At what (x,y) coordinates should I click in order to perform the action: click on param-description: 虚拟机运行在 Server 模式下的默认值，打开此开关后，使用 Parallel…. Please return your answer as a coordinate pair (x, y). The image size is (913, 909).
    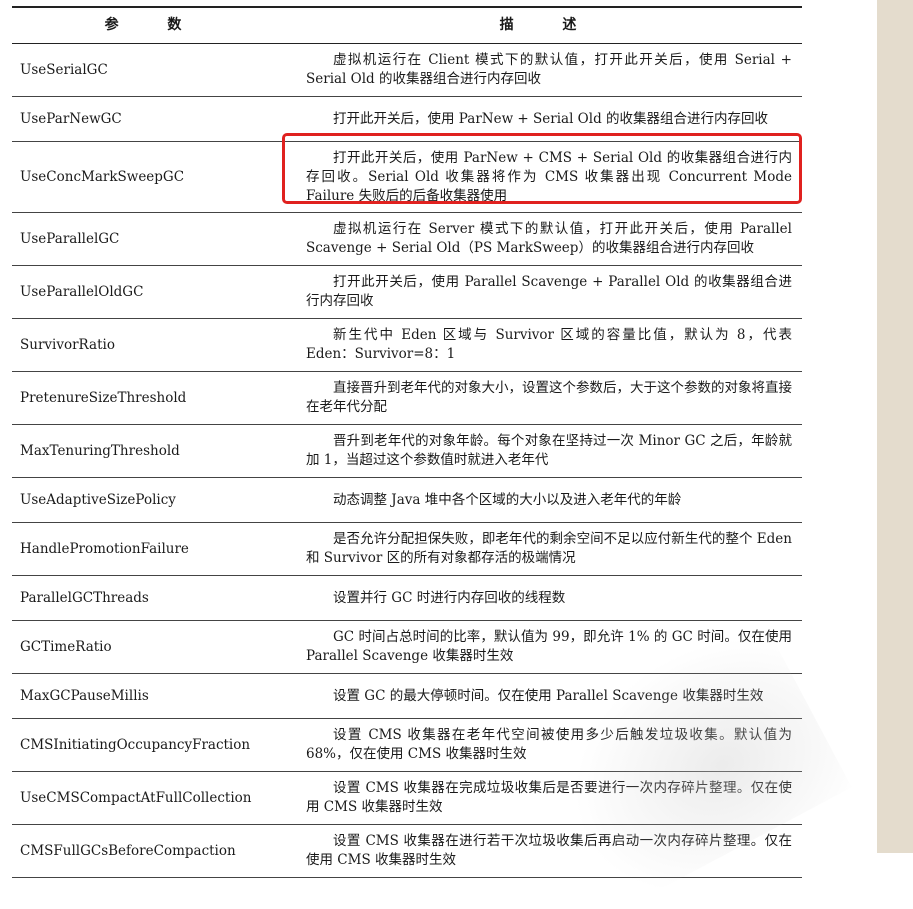
    Looking at the image, I should click on (549, 239).